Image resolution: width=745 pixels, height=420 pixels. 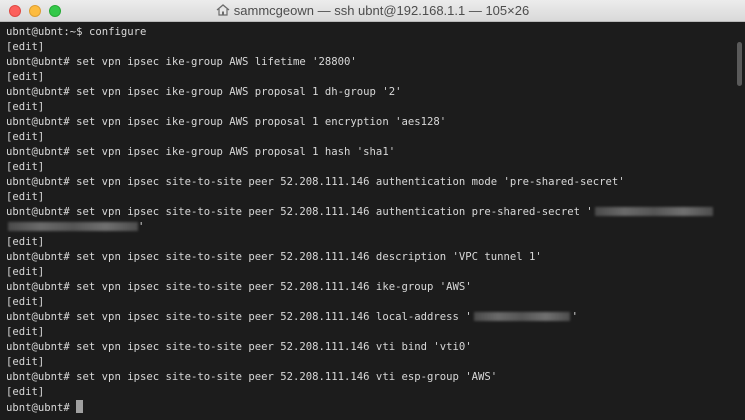 What do you see at coordinates (739, 221) in the screenshot?
I see `vertical-scrollbar` at bounding box center [739, 221].